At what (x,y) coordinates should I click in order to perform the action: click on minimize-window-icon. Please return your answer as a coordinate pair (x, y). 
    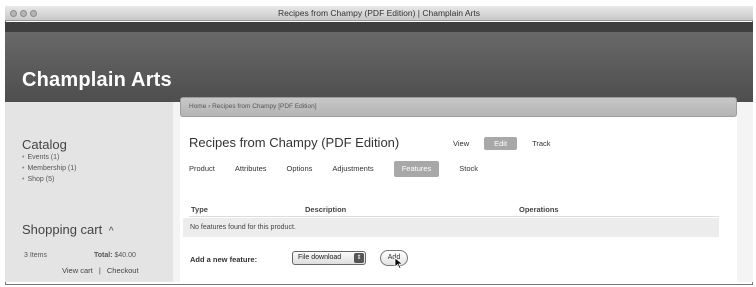
    Looking at the image, I should click on (23, 13).